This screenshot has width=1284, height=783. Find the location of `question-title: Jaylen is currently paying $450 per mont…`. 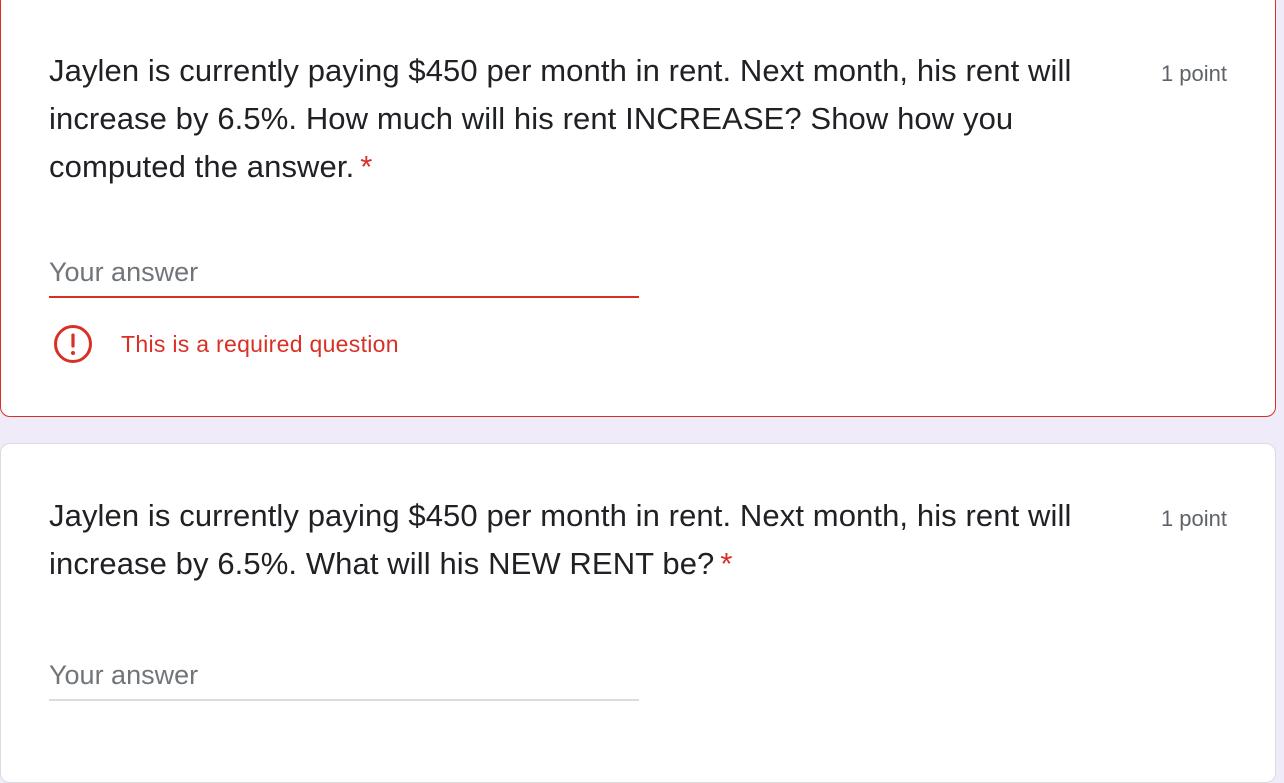

question-title: Jaylen is currently paying $450 per mont… is located at coordinates (589, 540).